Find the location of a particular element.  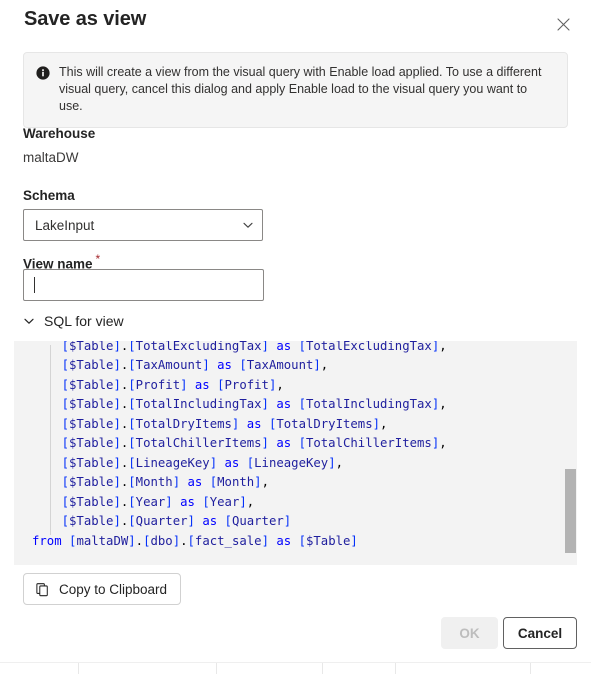

schema-dropdown: LakeInput is located at coordinates (143, 225).